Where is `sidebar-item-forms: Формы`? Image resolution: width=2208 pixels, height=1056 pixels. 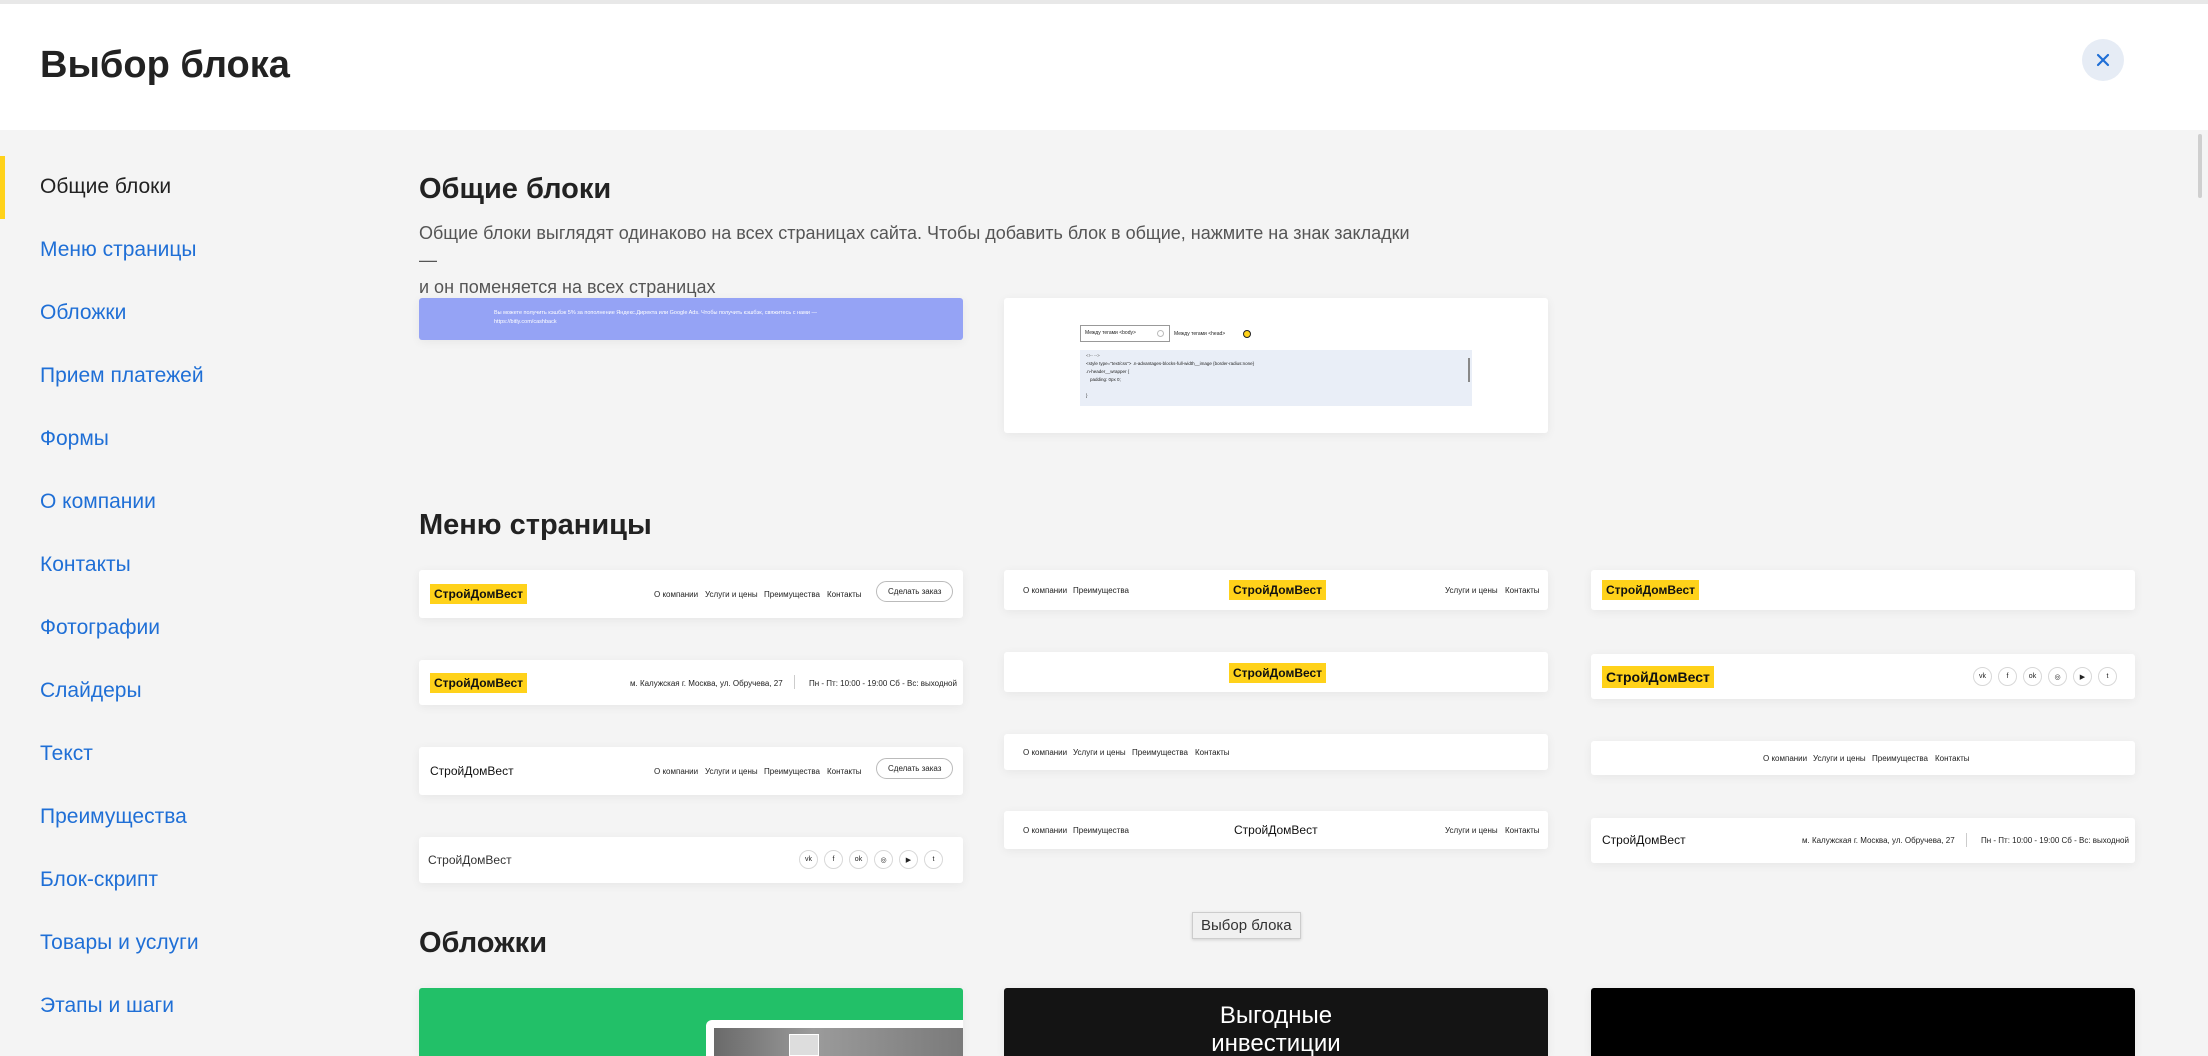 sidebar-item-forms: Формы is located at coordinates (74, 439).